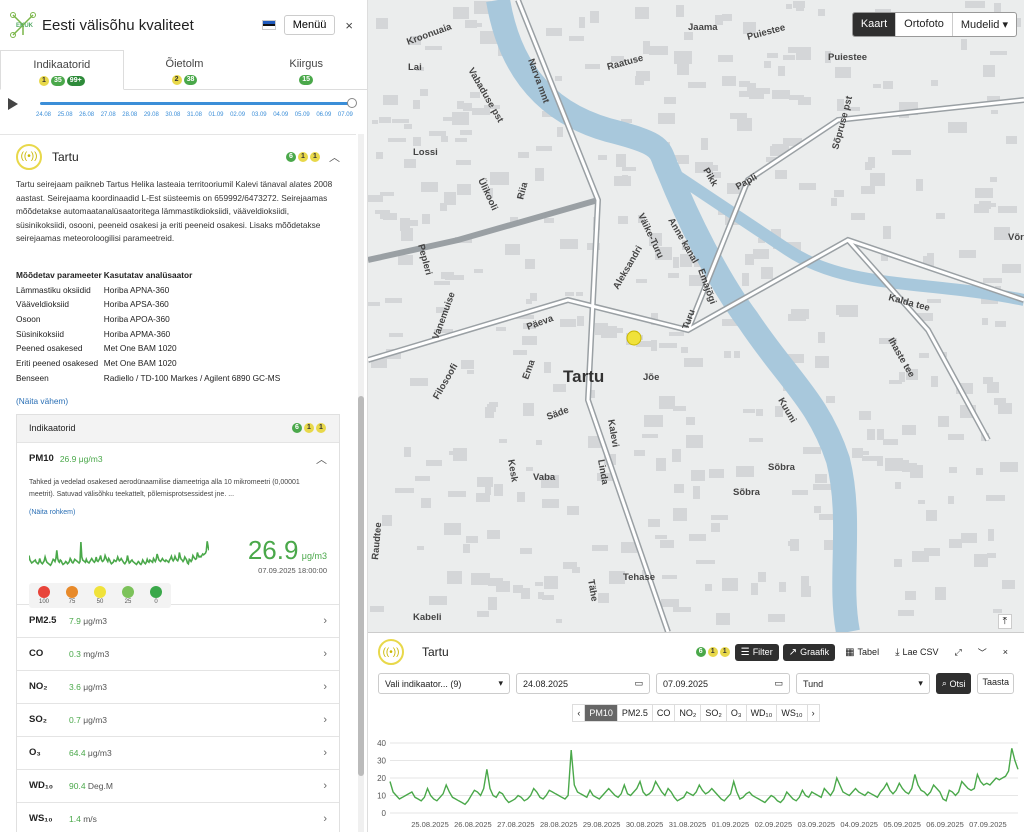 This screenshot has width=1024, height=832. What do you see at coordinates (958, 652) in the screenshot?
I see `fullscreen-icon: ⤢` at bounding box center [958, 652].